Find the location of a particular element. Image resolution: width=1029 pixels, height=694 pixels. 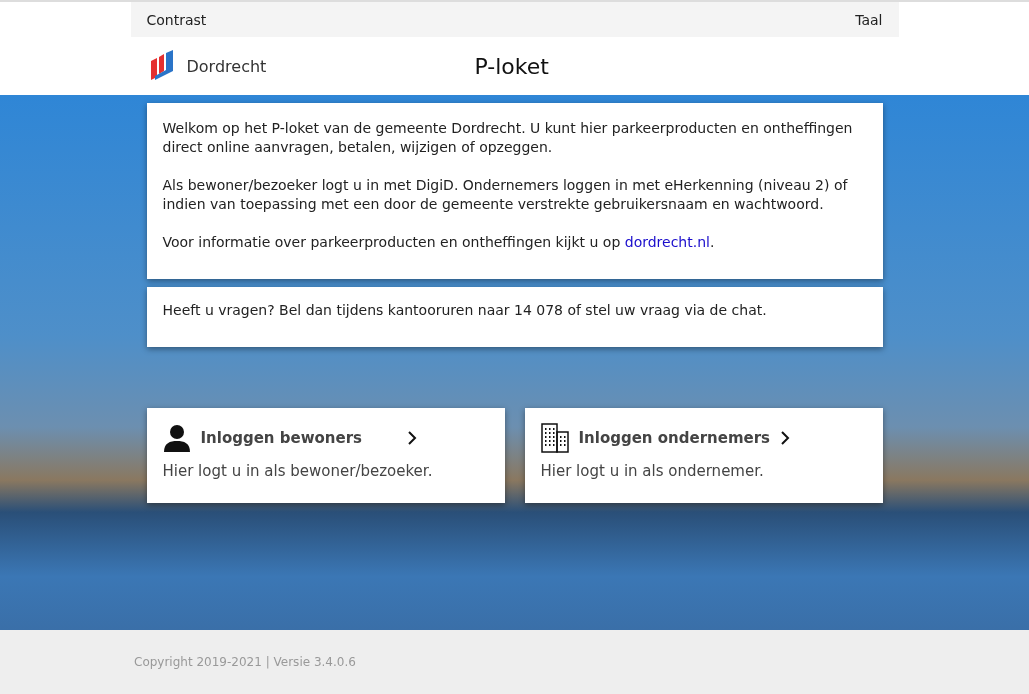

footer-copyright: Copyright 2019-2021 | Versie 3.4.0.6 is located at coordinates (245, 662).